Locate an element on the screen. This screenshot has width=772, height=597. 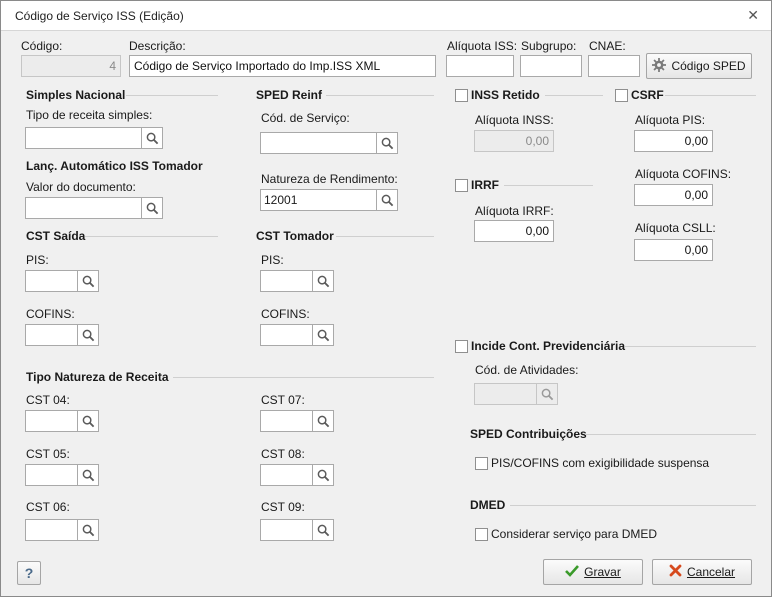
cst-saida-pis-lookup is located at coordinates (62, 281).